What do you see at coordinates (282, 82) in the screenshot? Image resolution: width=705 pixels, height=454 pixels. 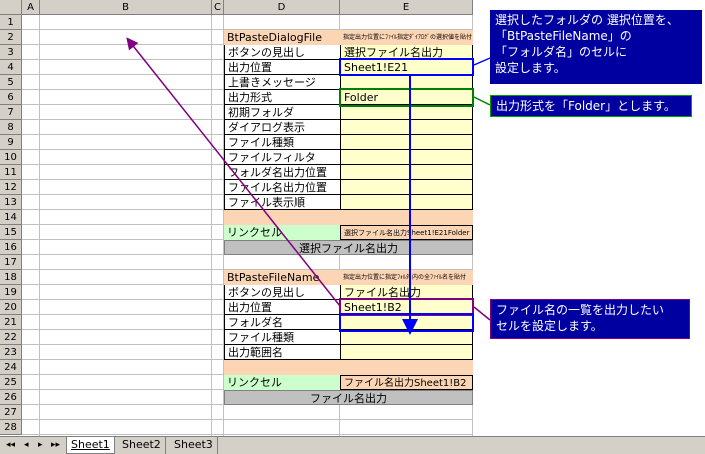 I see `property-label-cell: 上書きメッセージ` at bounding box center [282, 82].